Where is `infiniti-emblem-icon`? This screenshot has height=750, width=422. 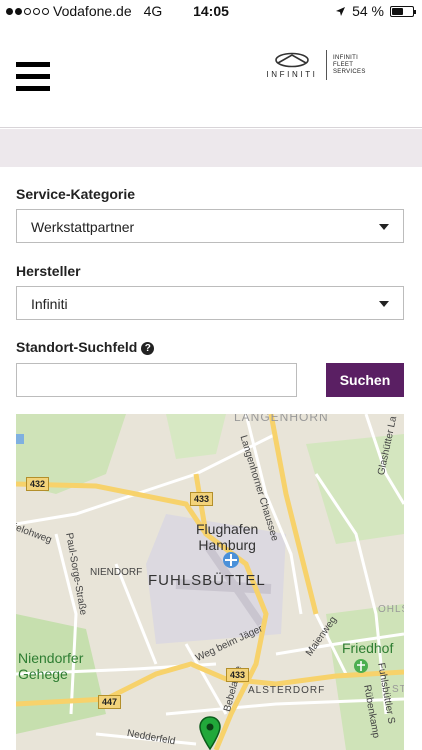
infiniti-emblem-icon is located at coordinates (292, 59).